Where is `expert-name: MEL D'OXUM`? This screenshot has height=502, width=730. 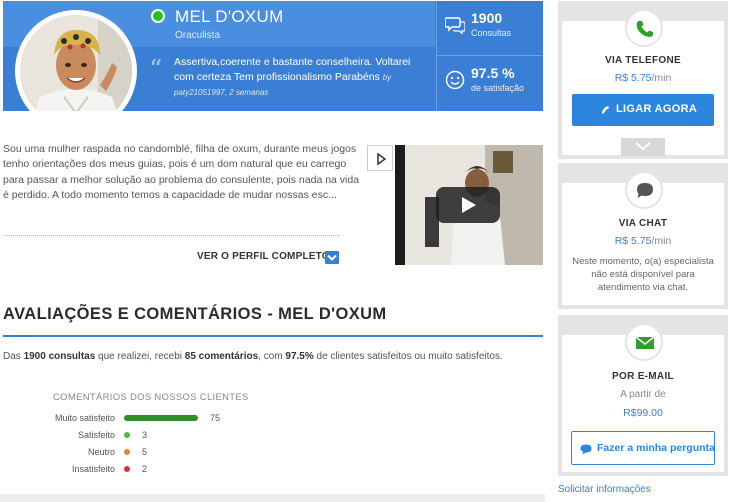
expert-name: MEL D'OXUM is located at coordinates (229, 17).